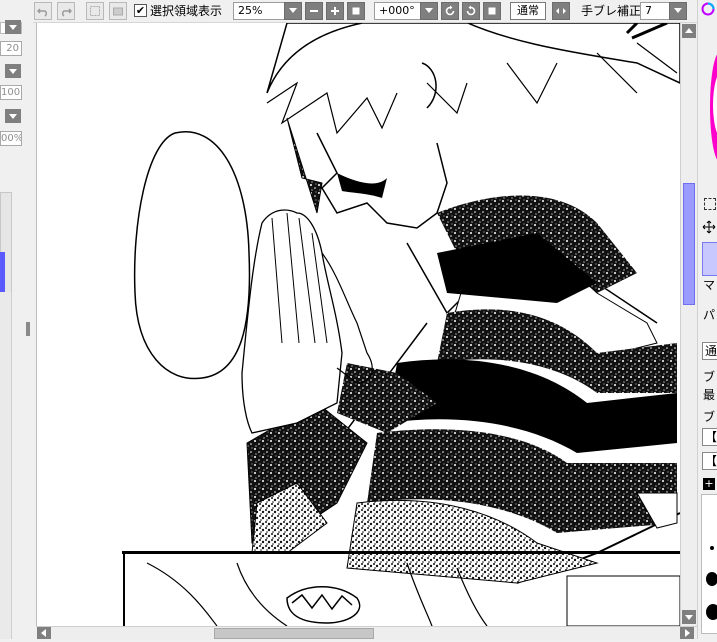 The image size is (717, 642). I want to click on selection-icon, so click(710, 204).